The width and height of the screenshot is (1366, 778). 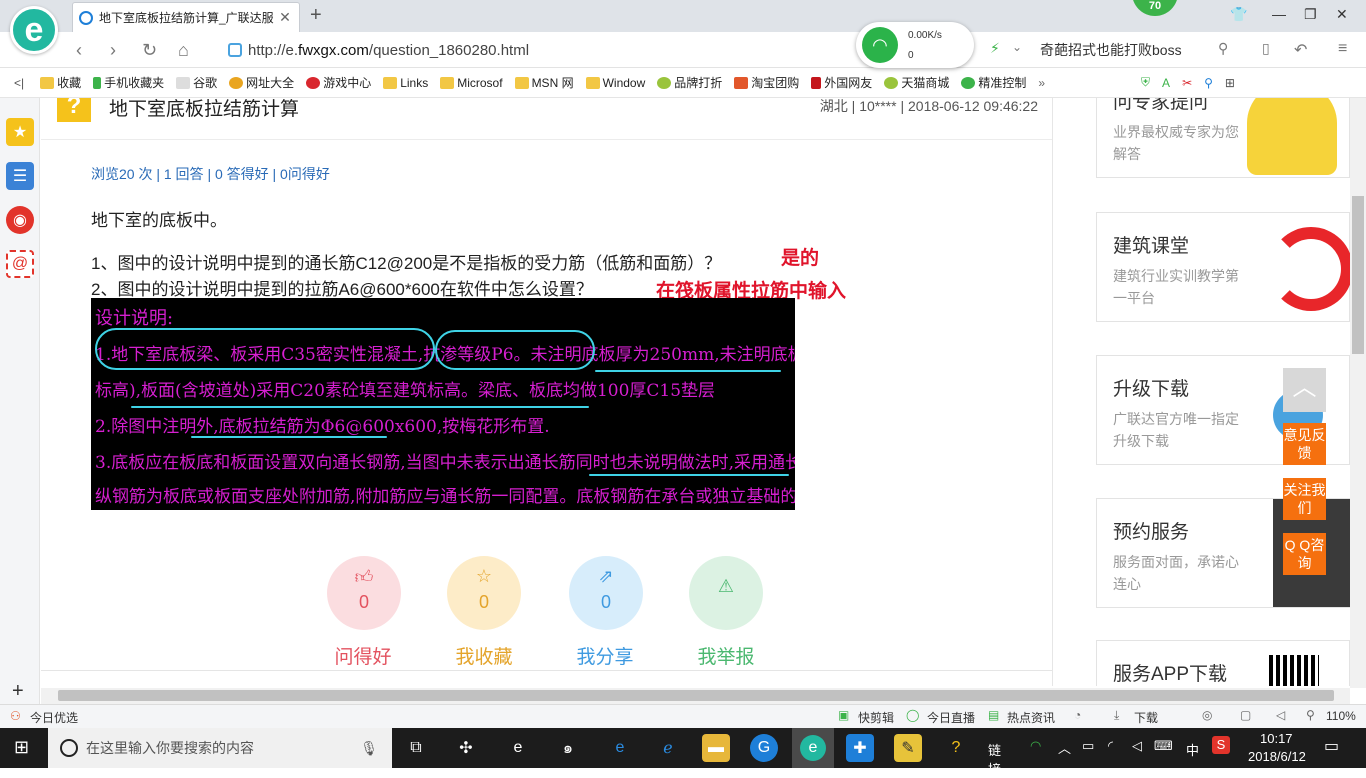 What do you see at coordinates (876, 717) in the screenshot?
I see `status-item: 快剪辑` at bounding box center [876, 717].